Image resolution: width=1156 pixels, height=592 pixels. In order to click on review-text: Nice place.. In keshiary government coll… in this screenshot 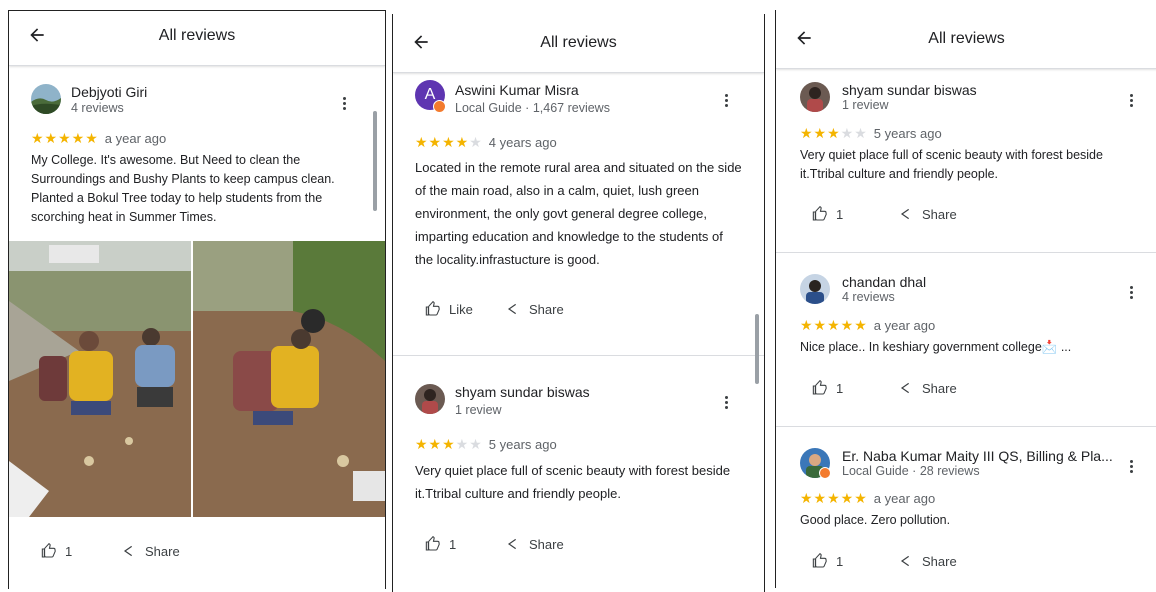, I will do `click(975, 347)`.